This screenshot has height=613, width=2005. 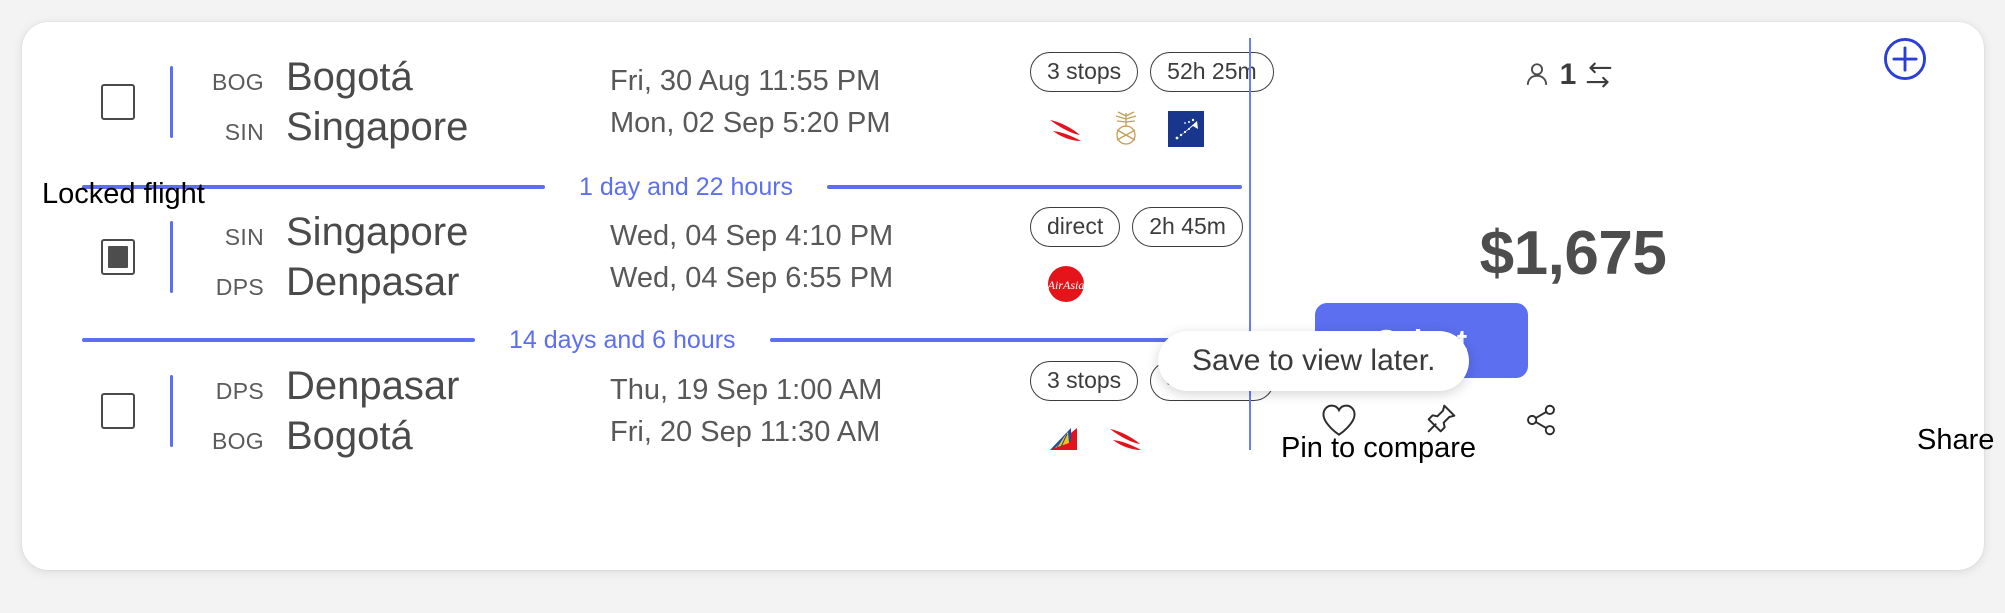 What do you see at coordinates (1186, 129) in the screenshot?
I see `garuda-logo` at bounding box center [1186, 129].